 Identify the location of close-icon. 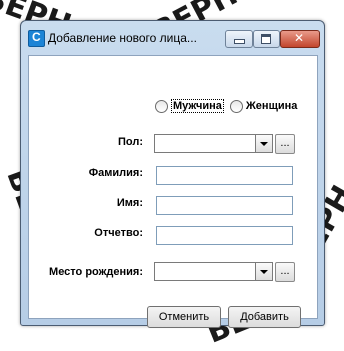
(300, 39).